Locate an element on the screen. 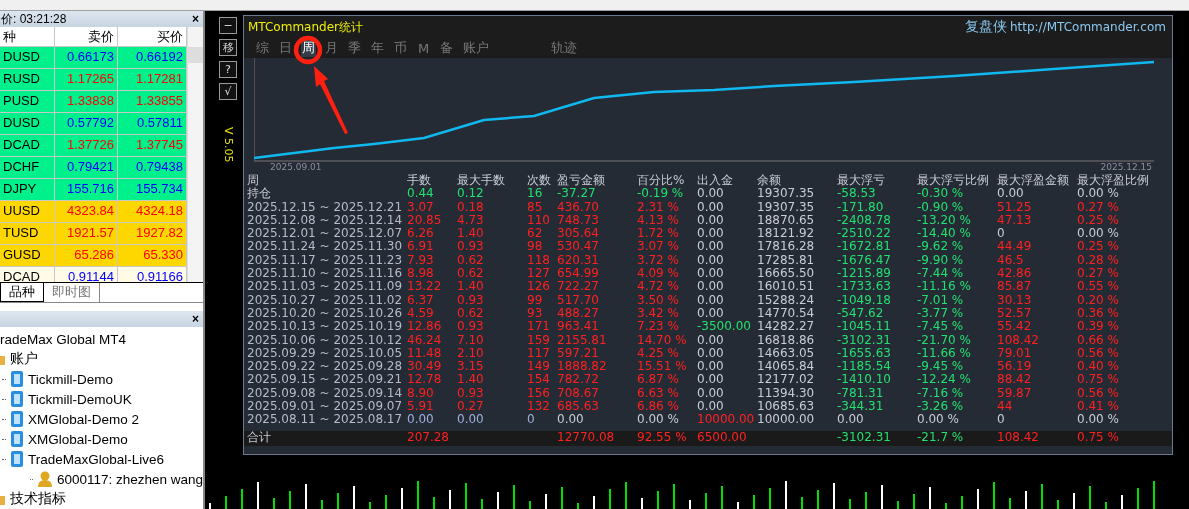 The image size is (1189, 509). quote-row: TUSD 1921.57 1927.82 is located at coordinates (93, 234).